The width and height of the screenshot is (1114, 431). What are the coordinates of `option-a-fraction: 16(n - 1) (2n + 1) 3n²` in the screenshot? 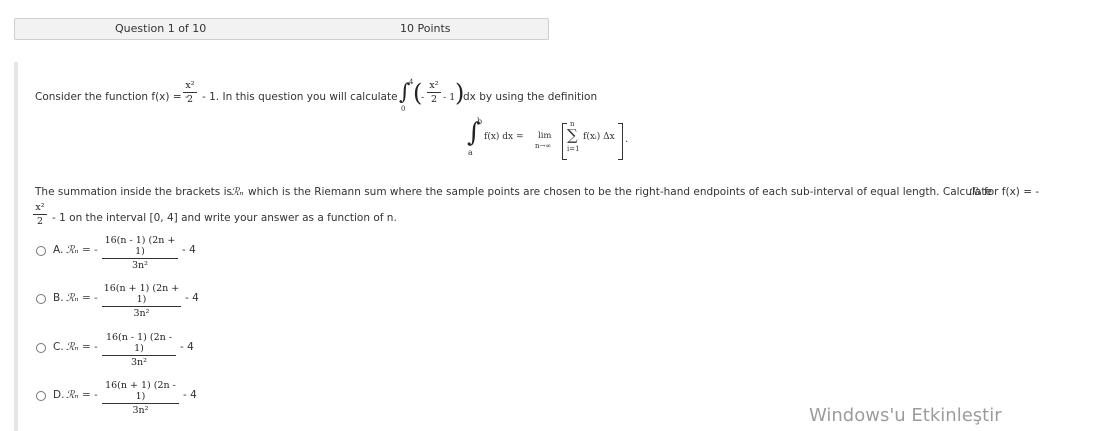 It's located at (140, 253).